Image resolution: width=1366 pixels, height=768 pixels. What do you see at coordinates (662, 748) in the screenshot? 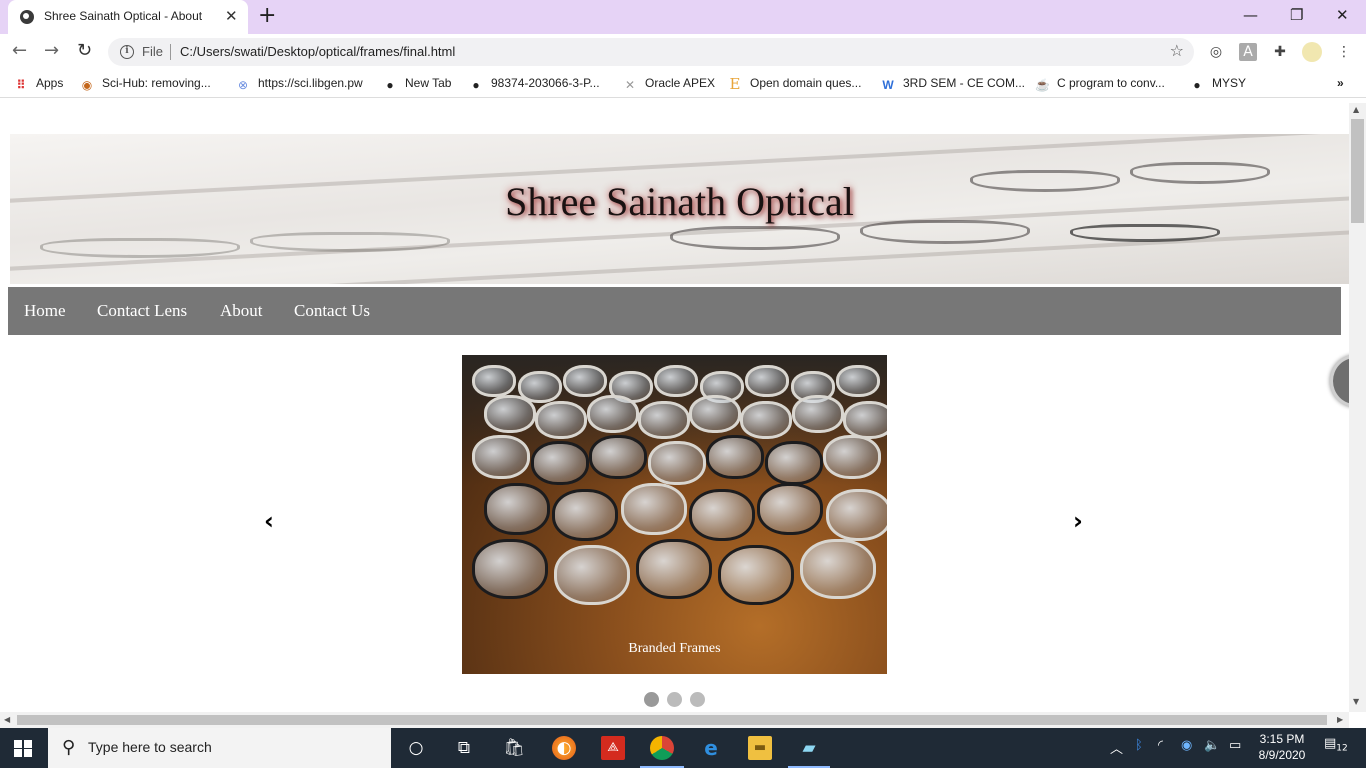
I see `chrome-icon` at bounding box center [662, 748].